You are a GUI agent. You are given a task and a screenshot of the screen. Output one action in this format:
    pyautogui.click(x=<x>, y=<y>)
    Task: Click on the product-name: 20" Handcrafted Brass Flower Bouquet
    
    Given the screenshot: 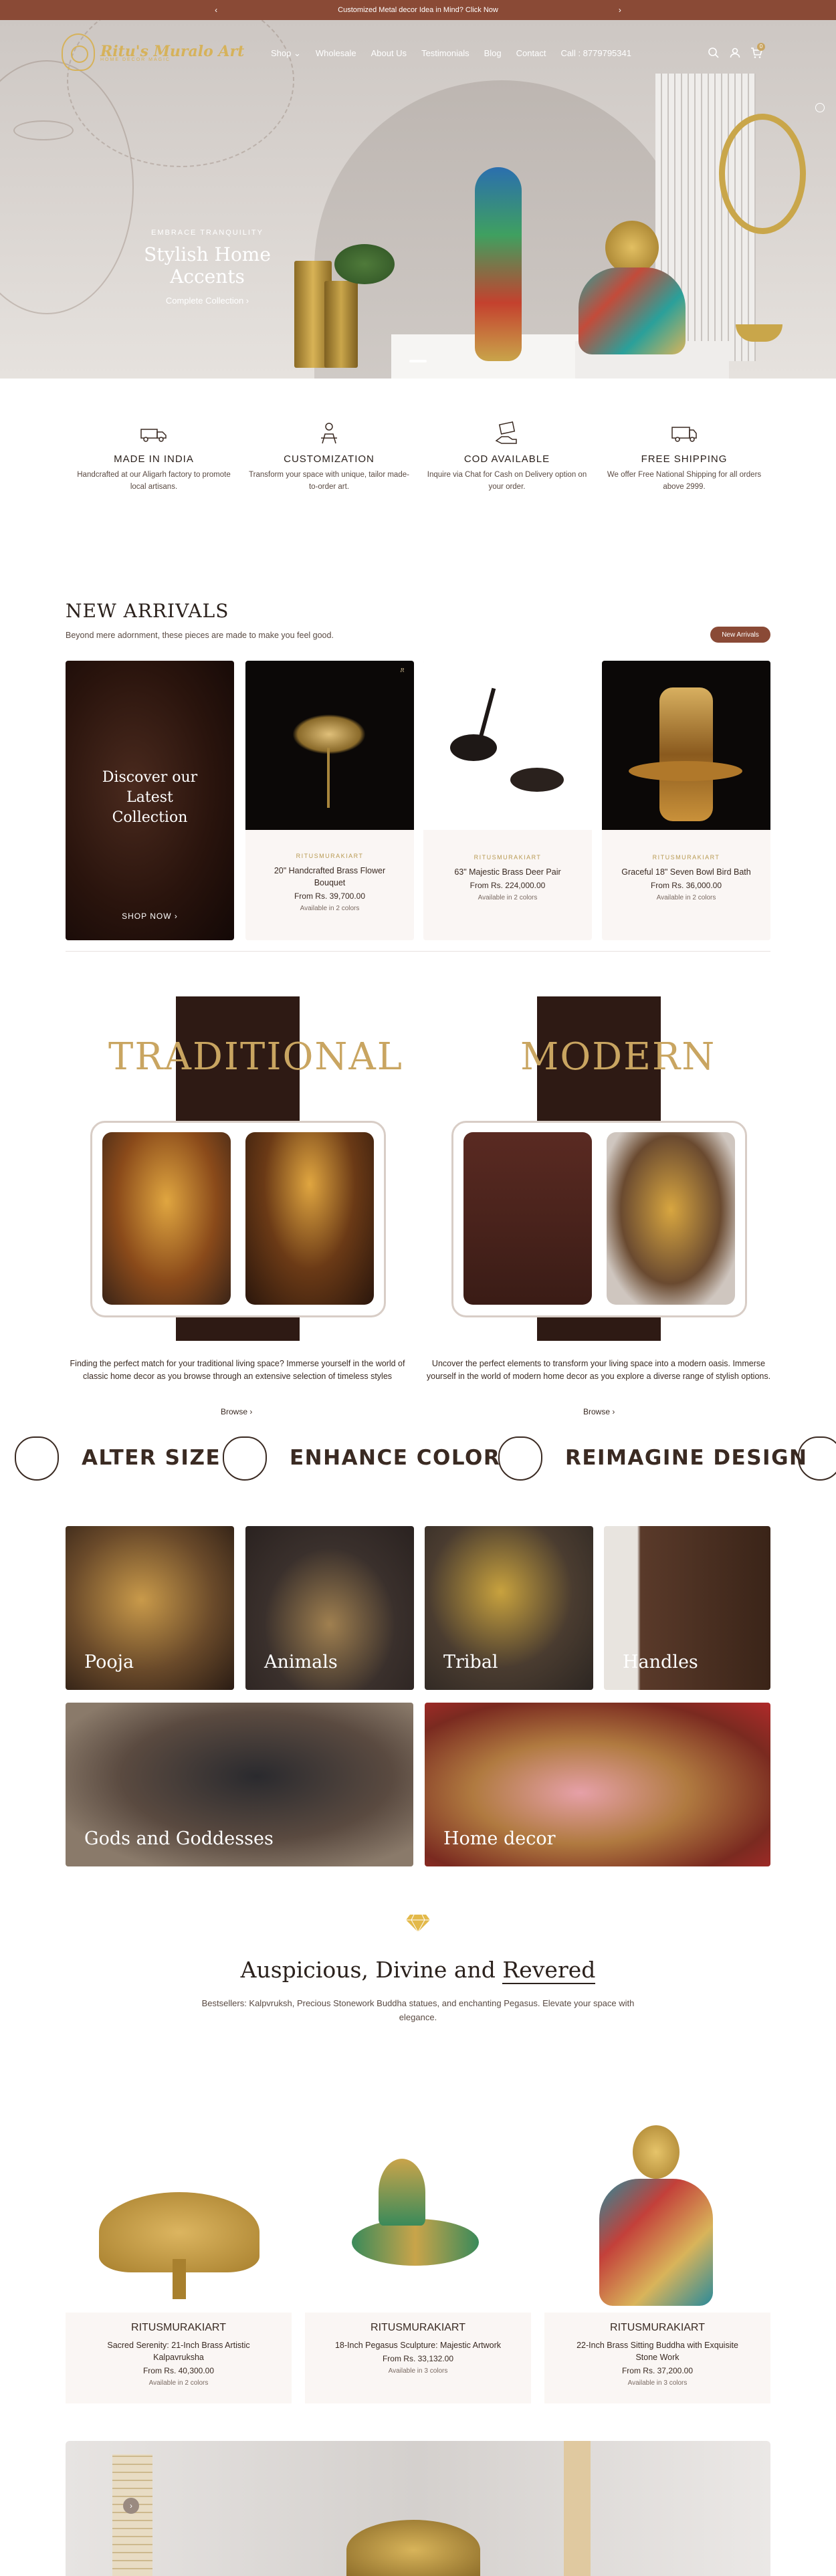 What is the action you would take?
    pyautogui.click(x=330, y=877)
    